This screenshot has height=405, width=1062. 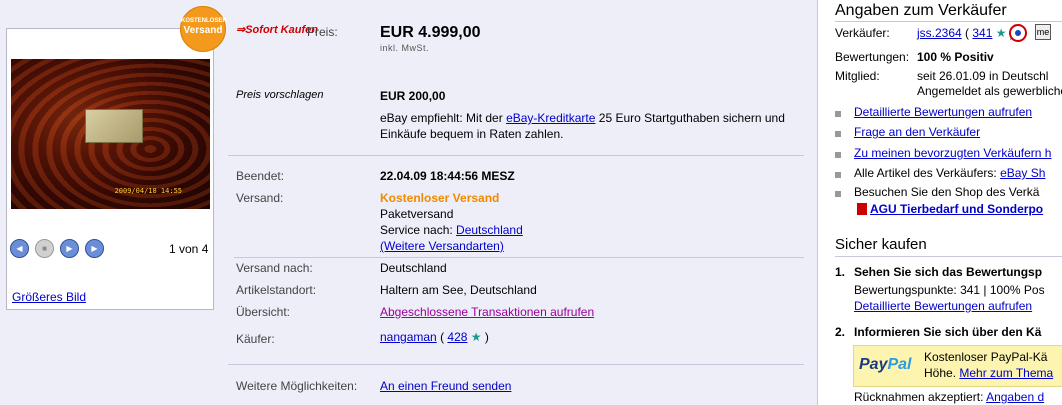 What do you see at coordinates (445, 386) in the screenshot?
I see `send-to-friend-link: An einen Freund senden` at bounding box center [445, 386].